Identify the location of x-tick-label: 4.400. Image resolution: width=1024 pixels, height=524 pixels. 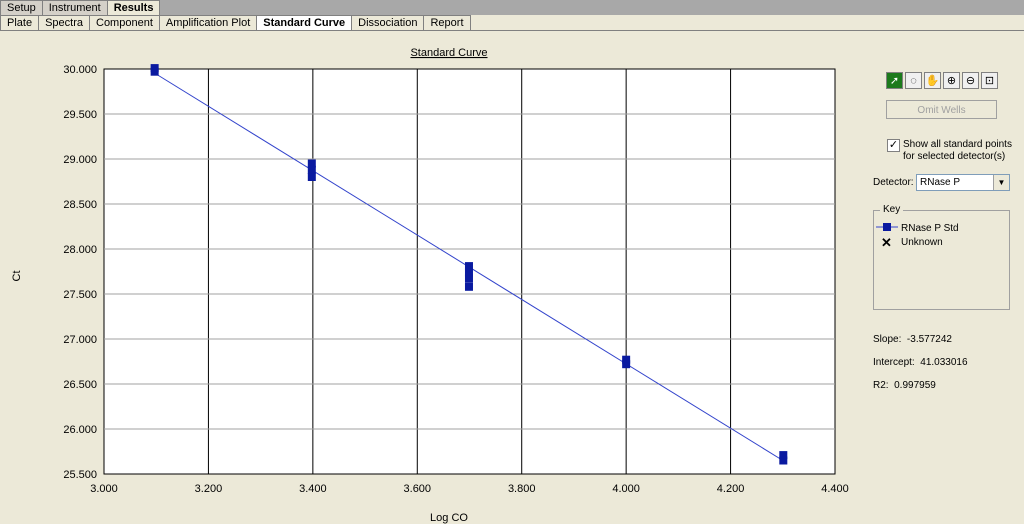
(835, 489).